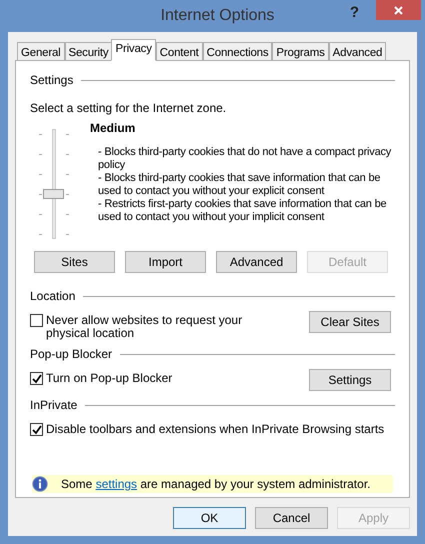 The height and width of the screenshot is (544, 425). What do you see at coordinates (41, 51) in the screenshot?
I see `tab: General` at bounding box center [41, 51].